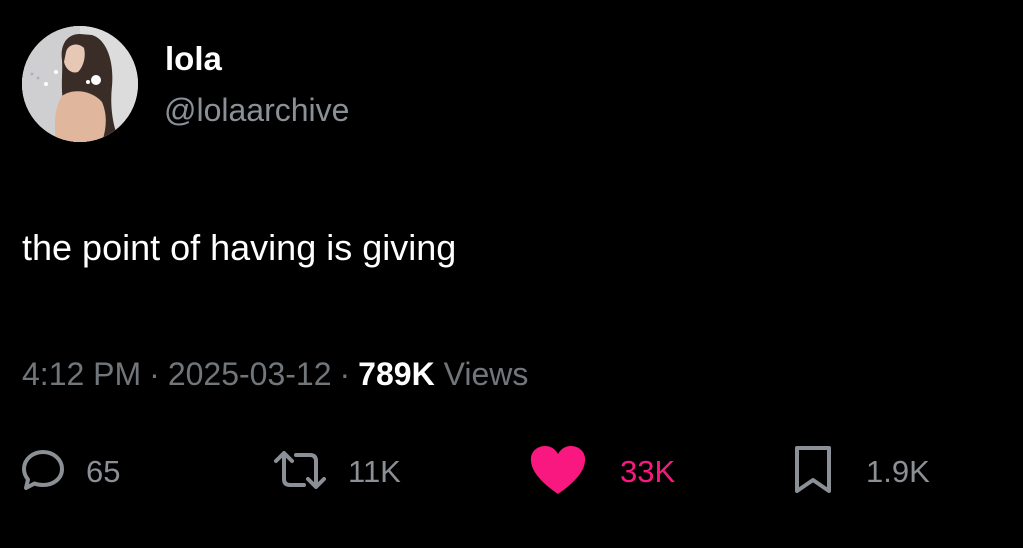 The image size is (1023, 548). I want to click on tweet-date: 2025-03-12, so click(250, 374).